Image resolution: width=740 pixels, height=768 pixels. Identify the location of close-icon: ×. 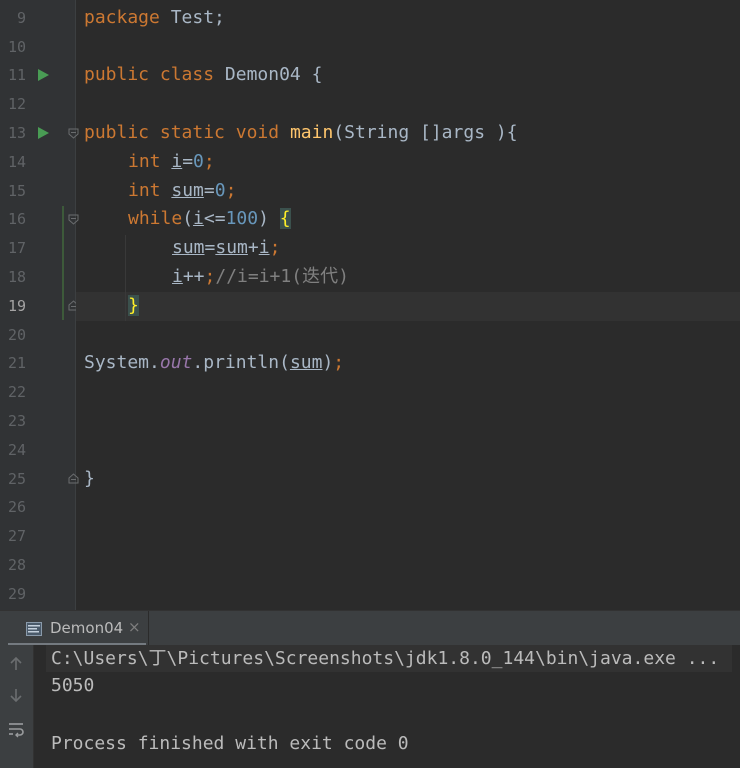
(134, 627).